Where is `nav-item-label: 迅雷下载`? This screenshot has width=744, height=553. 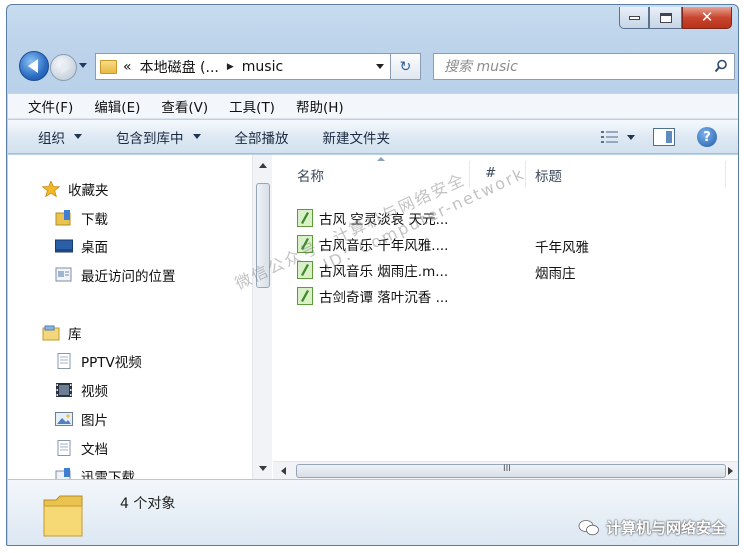
nav-item-label: 迅雷下载 is located at coordinates (108, 474).